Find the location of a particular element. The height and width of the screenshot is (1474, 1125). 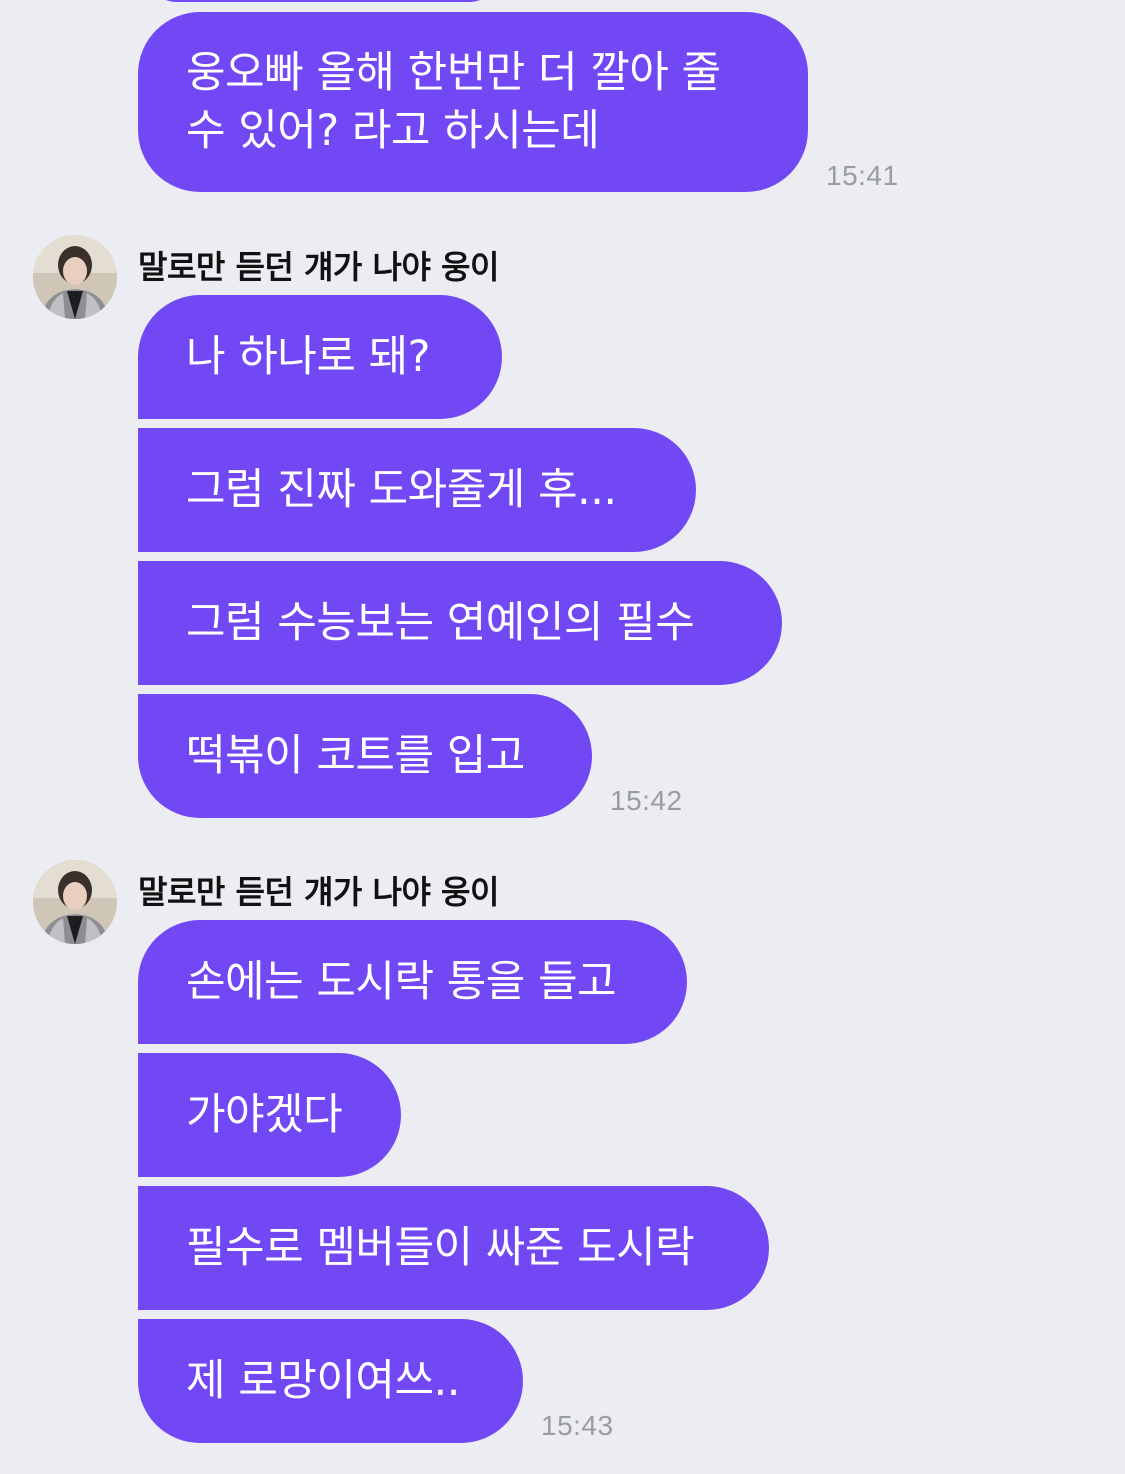

message-bubble: 필수로 멤버들이 싸준 도시락 is located at coordinates (453, 1248).